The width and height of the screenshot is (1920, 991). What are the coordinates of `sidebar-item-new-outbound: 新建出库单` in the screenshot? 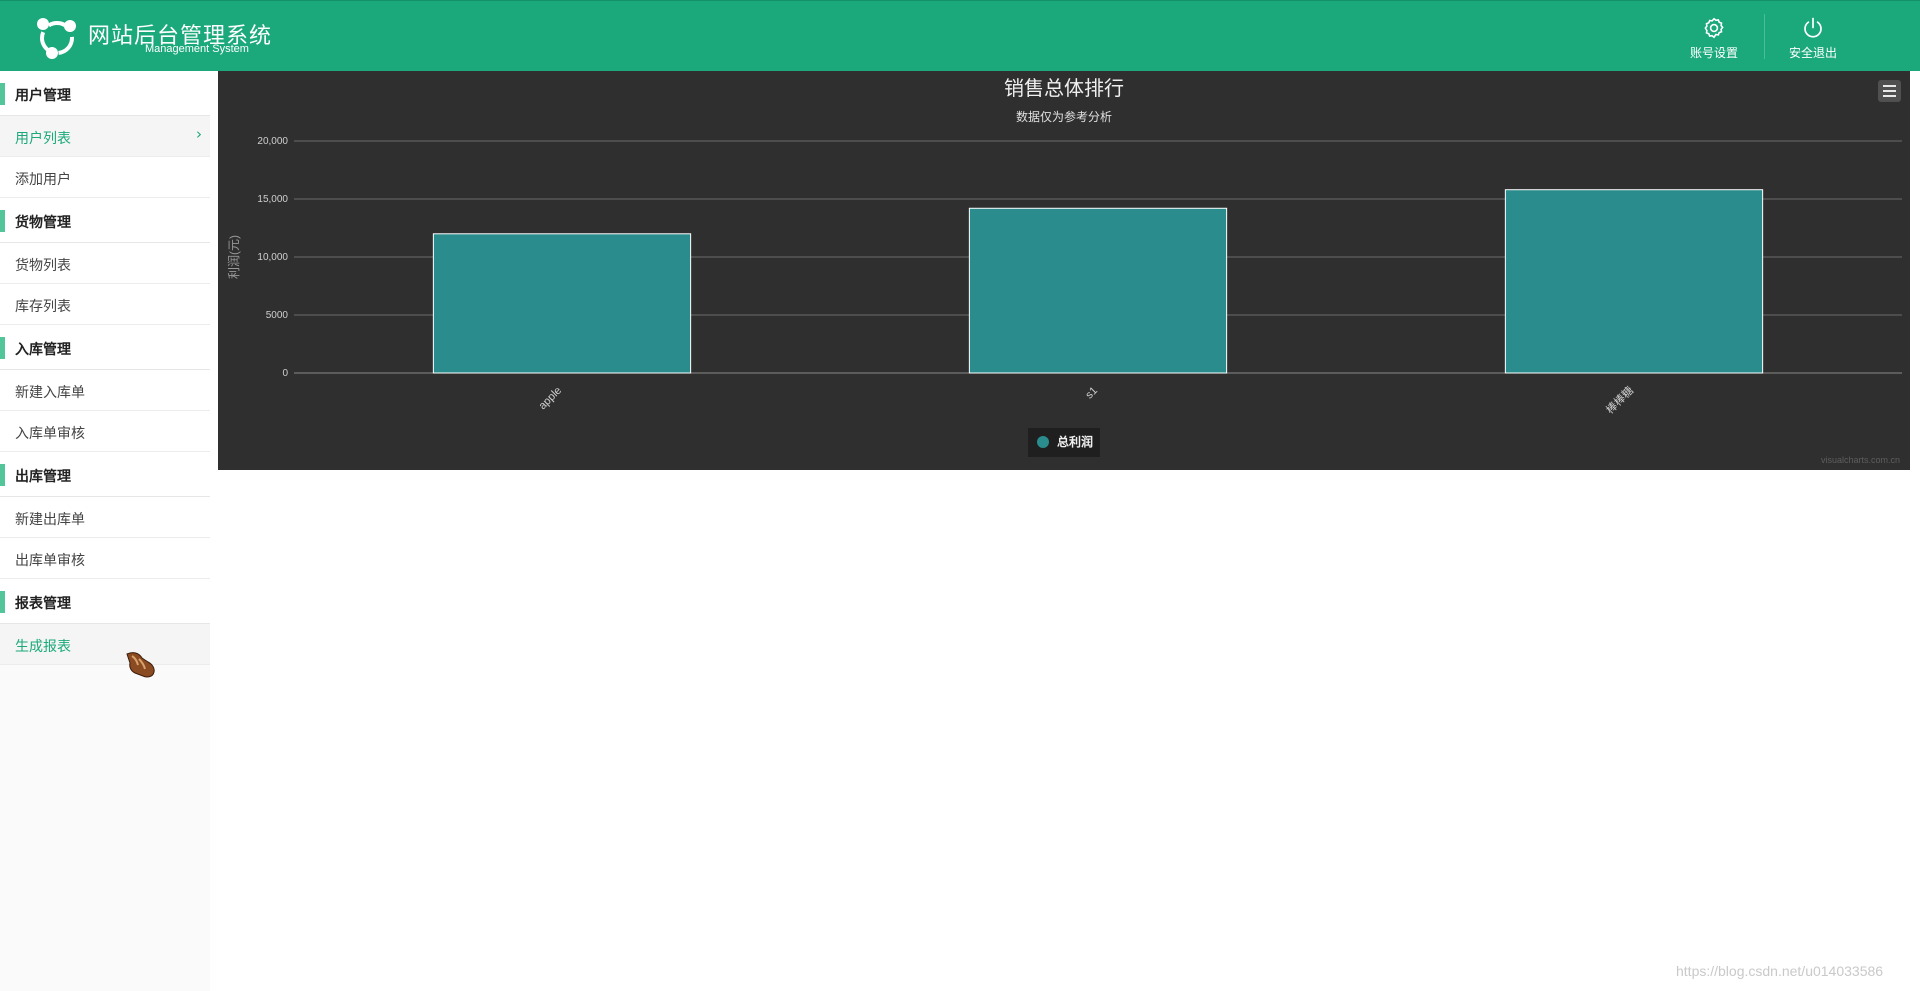 It's located at (105, 517).